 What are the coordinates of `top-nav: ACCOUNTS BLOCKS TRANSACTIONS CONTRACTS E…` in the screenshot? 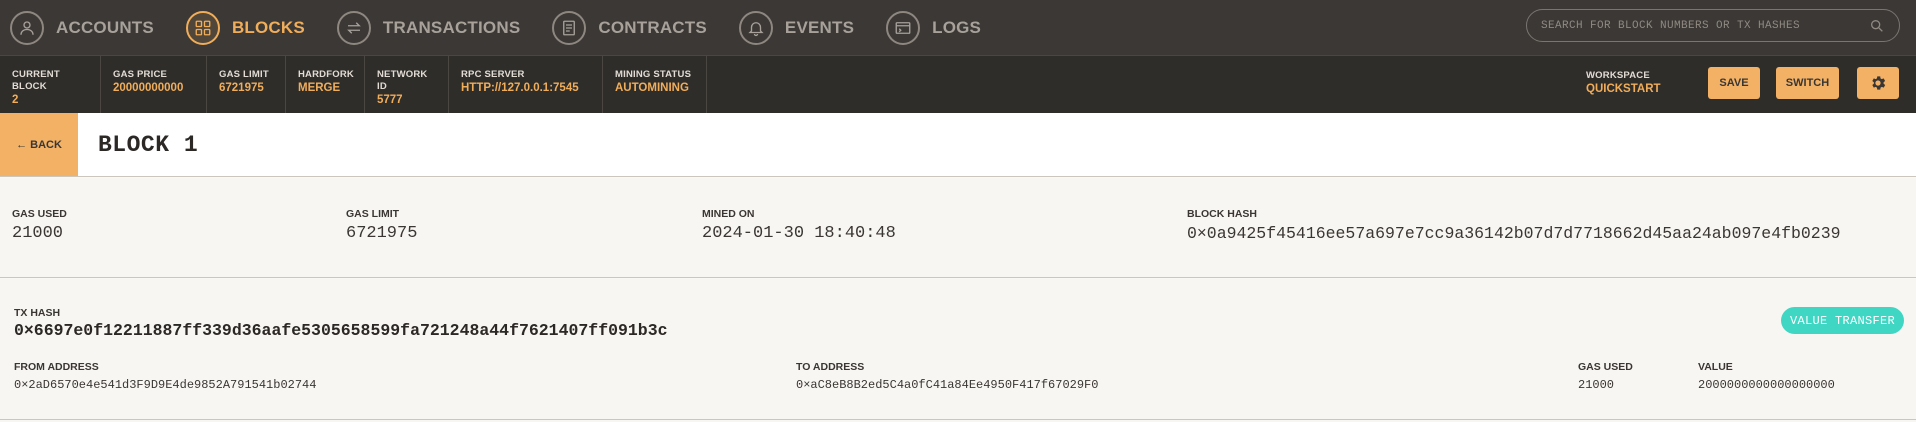 It's located at (958, 27).